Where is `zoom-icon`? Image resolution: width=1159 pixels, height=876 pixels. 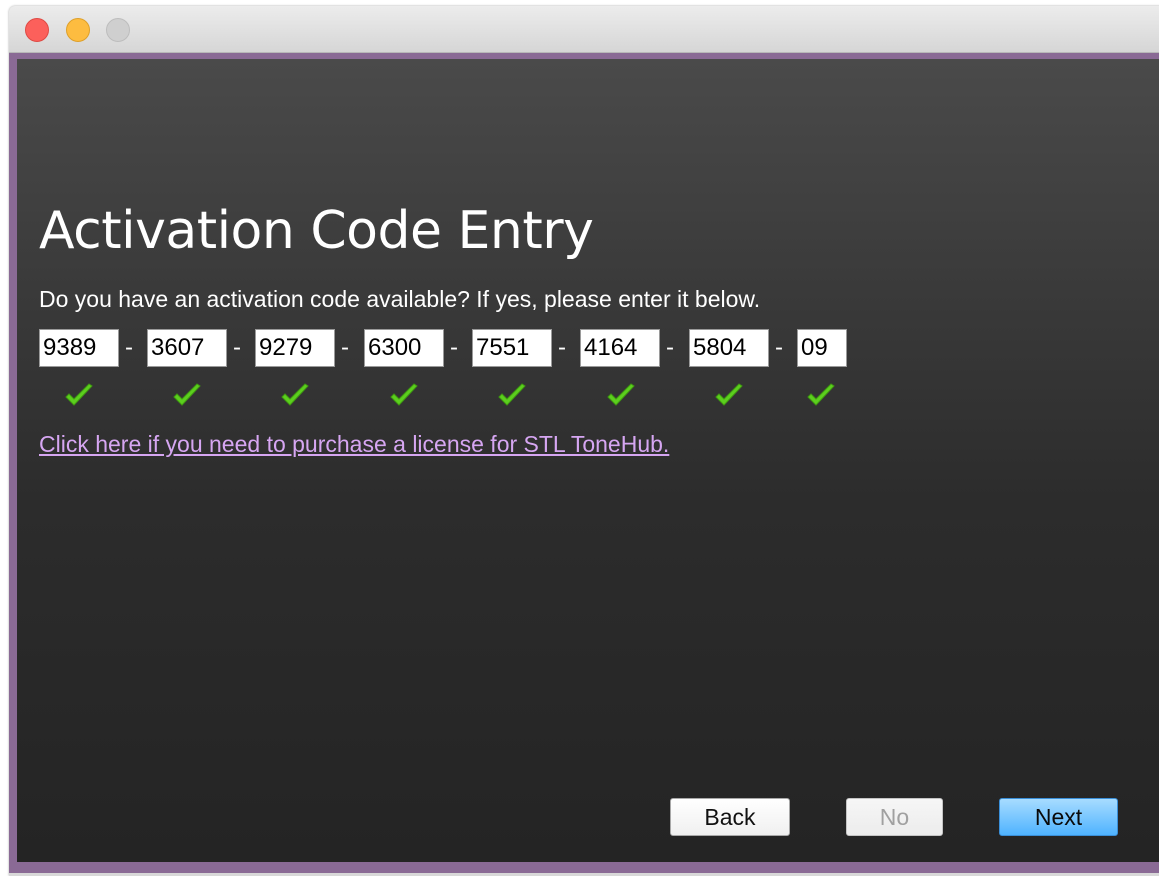
zoom-icon is located at coordinates (118, 30).